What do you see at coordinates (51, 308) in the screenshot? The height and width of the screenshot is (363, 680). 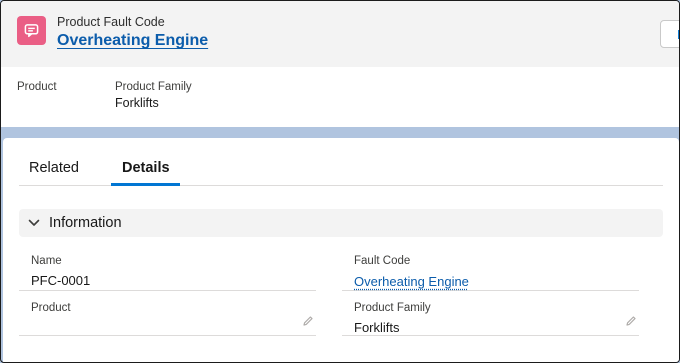 I see `field-product-label: Product` at bounding box center [51, 308].